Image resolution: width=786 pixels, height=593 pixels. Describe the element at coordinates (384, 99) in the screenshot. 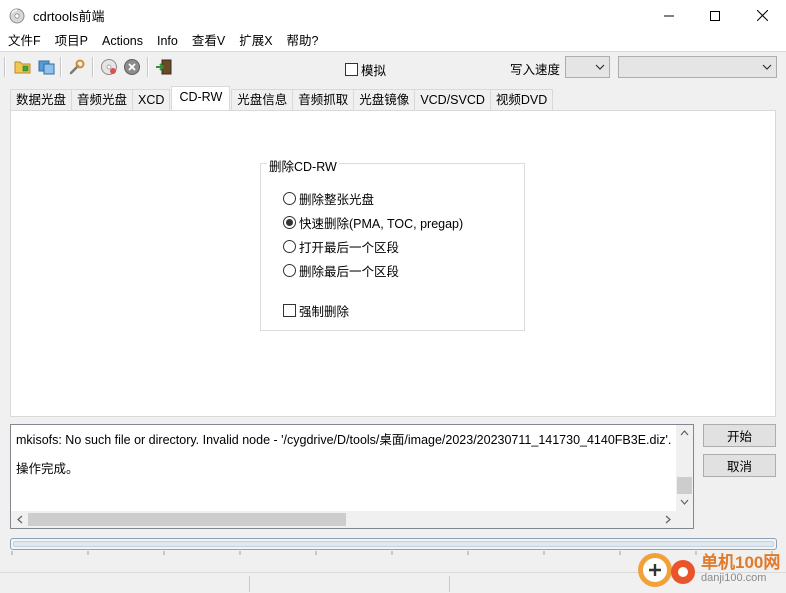

I see `tab-disc-image: 光盘镜像` at that location.